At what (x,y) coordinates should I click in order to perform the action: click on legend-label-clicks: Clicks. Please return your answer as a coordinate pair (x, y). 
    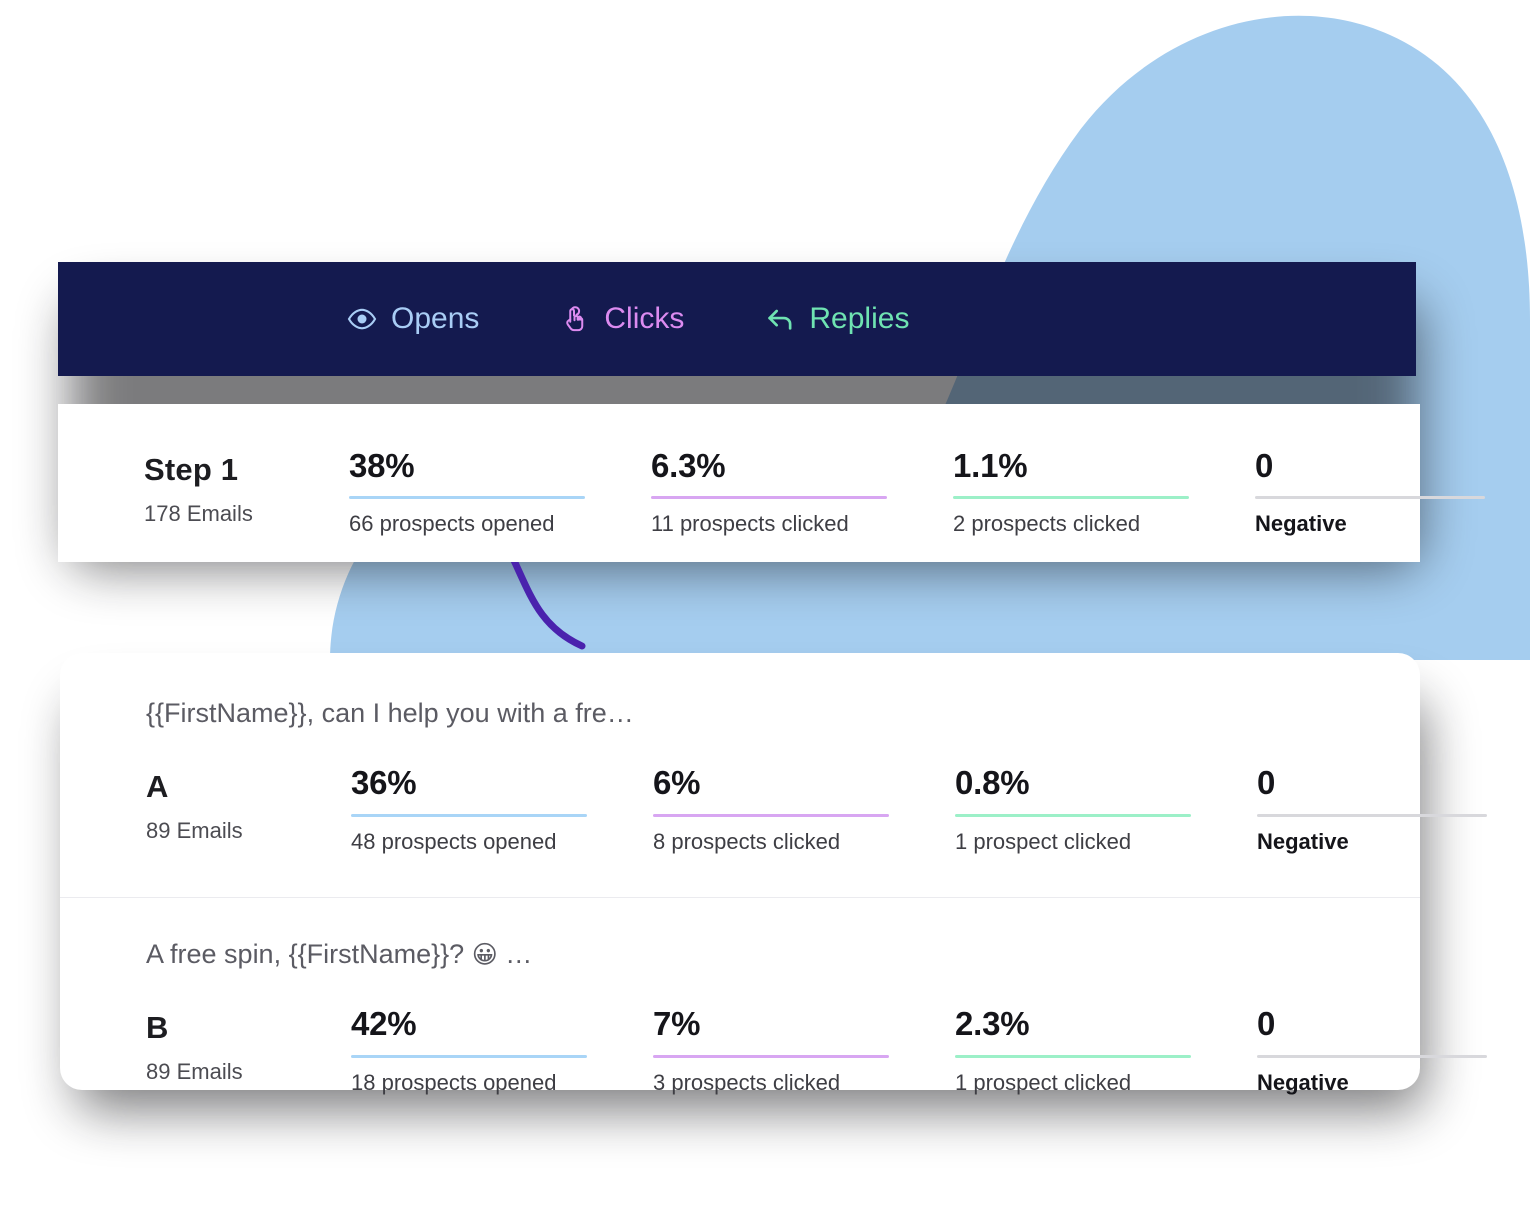
    Looking at the image, I should click on (644, 318).